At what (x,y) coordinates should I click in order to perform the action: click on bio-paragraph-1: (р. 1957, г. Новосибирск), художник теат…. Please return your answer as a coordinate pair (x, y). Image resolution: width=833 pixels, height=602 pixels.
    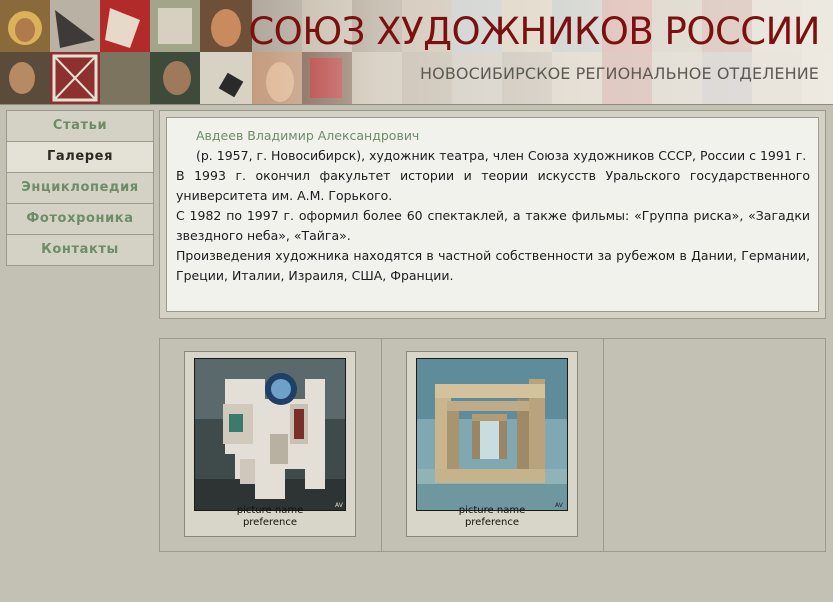
    Looking at the image, I should click on (501, 155).